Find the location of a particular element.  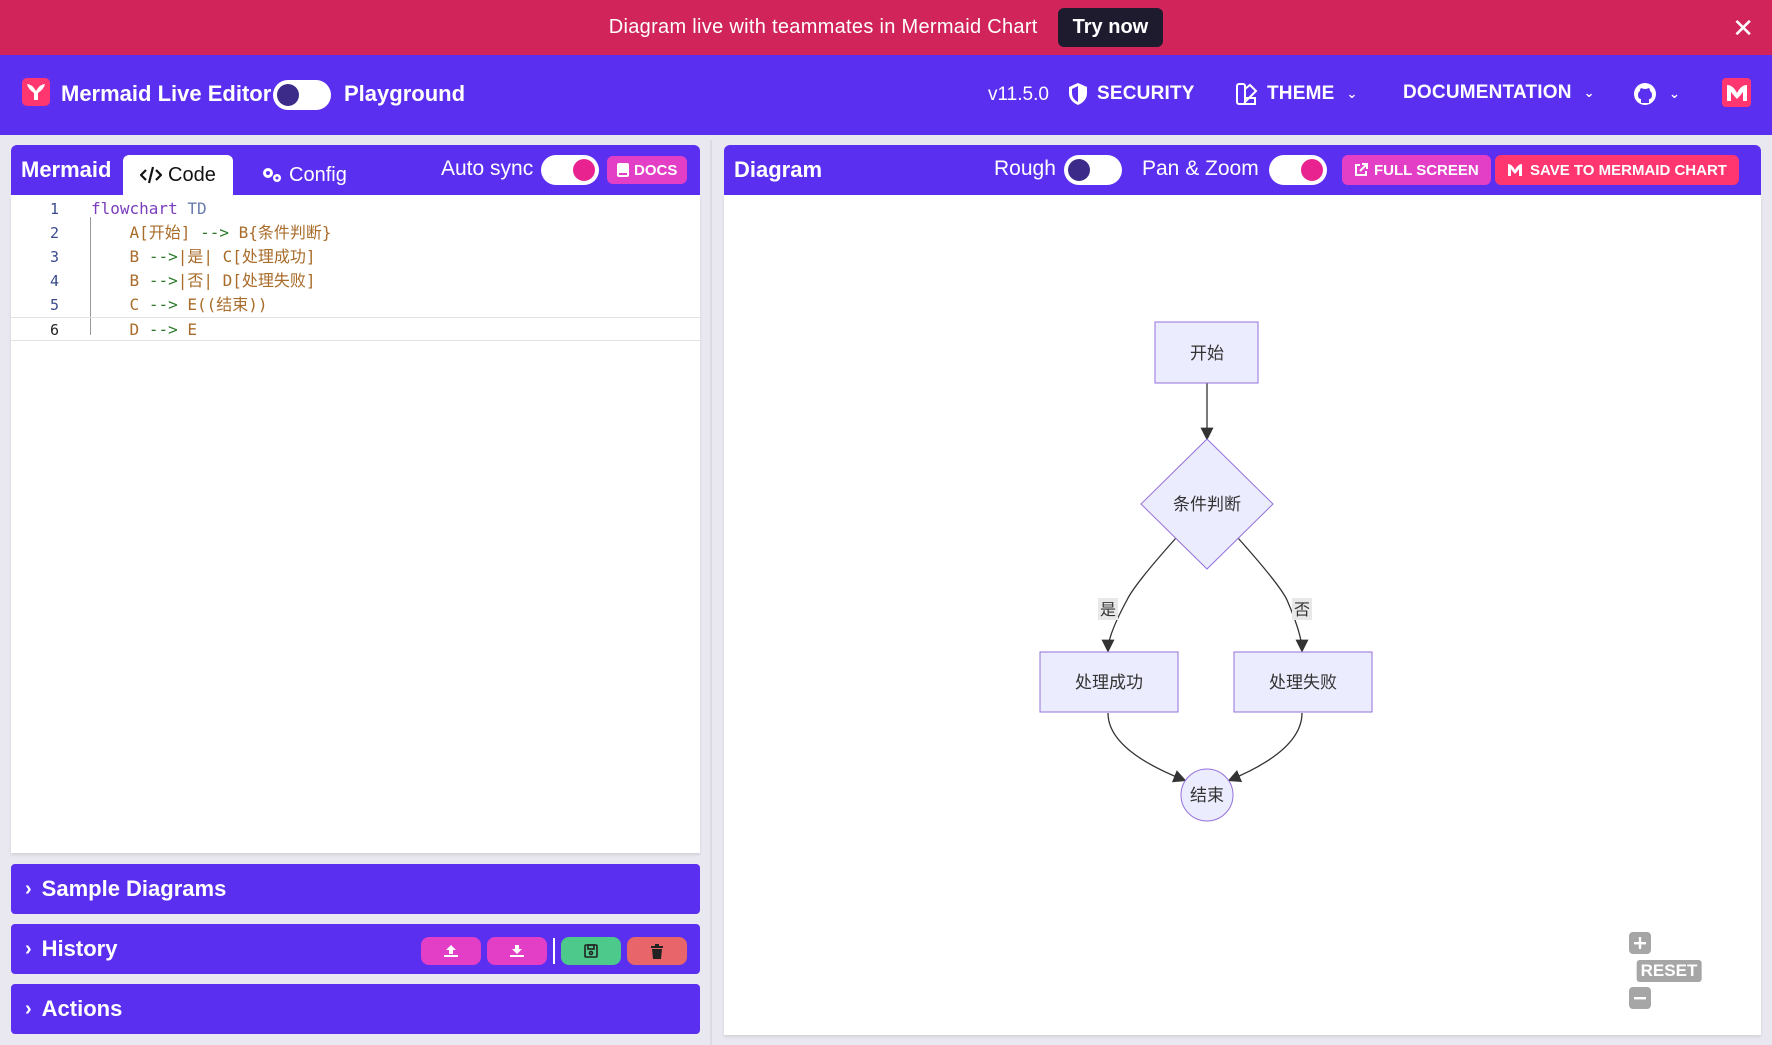

playground-label: Playground is located at coordinates (405, 93).